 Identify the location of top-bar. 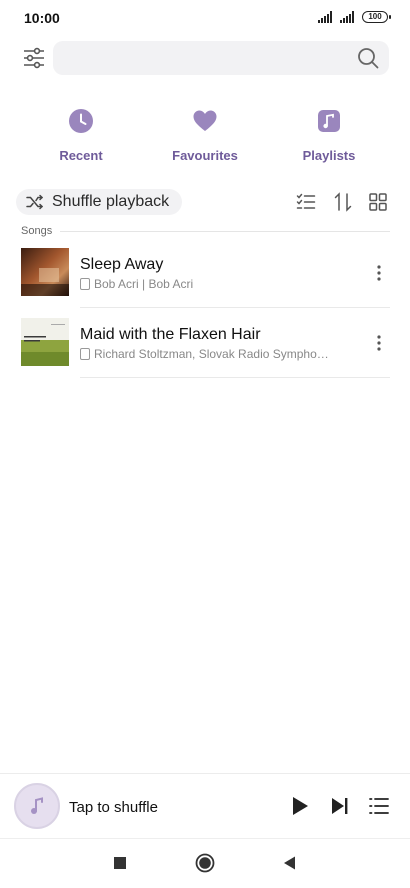
(205, 58).